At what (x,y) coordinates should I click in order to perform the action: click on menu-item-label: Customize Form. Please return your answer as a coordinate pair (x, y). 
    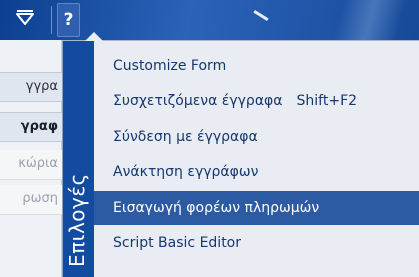
    Looking at the image, I should click on (170, 66).